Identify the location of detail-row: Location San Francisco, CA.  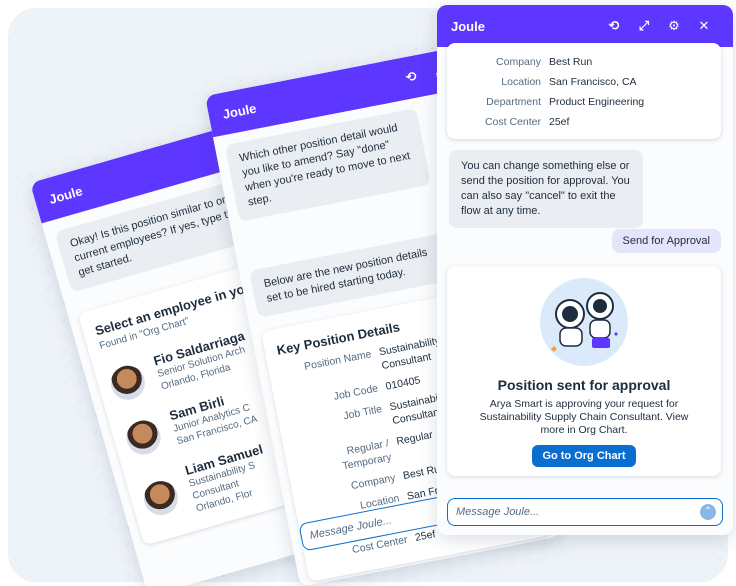
(569, 82).